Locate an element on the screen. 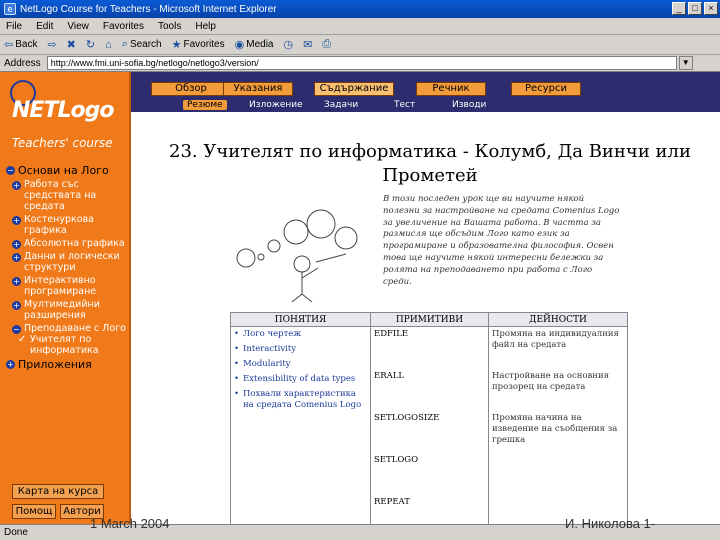 The height and width of the screenshot is (540, 720). sidebar-item-turtle-graphics: + Костенуркова графика is located at coordinates (70, 225).